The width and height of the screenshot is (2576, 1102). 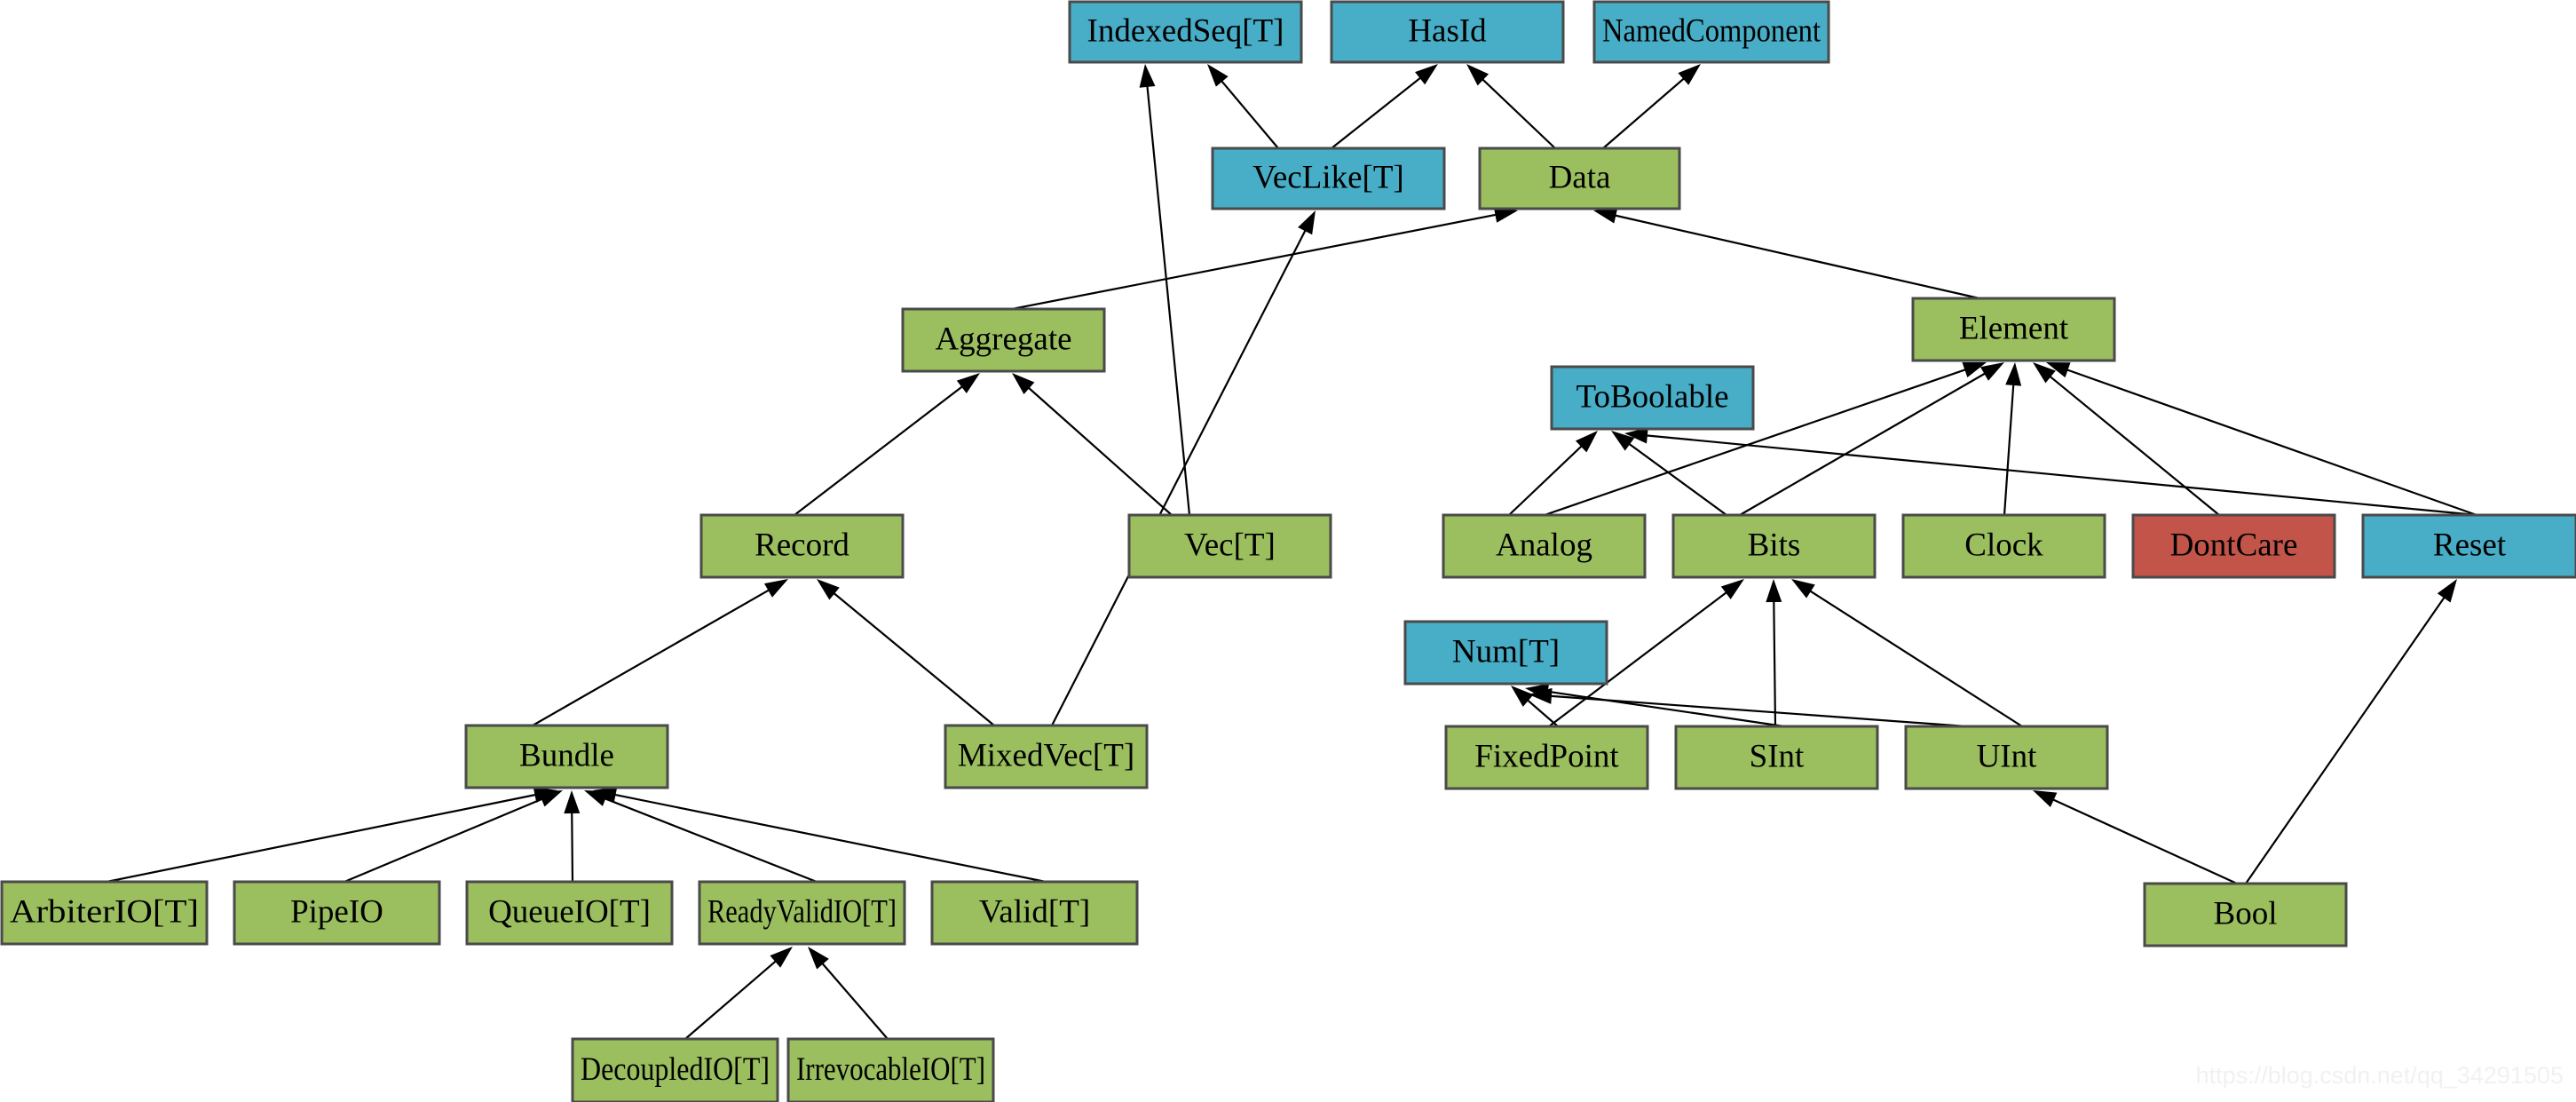 I want to click on class-node-label: IndexedSeq[T], so click(x=1185, y=31).